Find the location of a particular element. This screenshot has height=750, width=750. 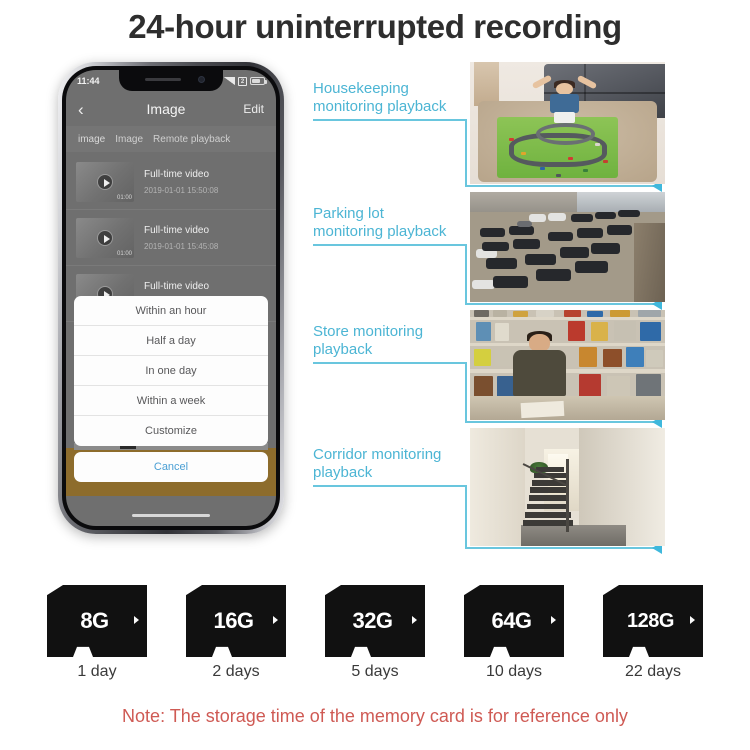

memory-card-32g: 32G 5 days is located at coordinates (375, 633).